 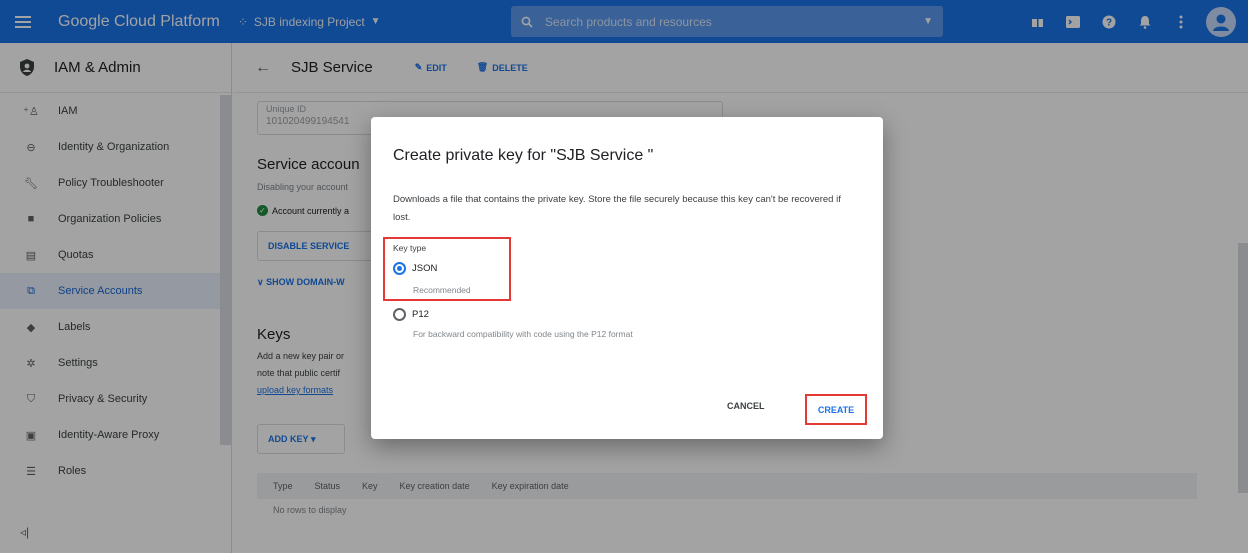 I want to click on radio-json-label: JSON, so click(x=425, y=268).